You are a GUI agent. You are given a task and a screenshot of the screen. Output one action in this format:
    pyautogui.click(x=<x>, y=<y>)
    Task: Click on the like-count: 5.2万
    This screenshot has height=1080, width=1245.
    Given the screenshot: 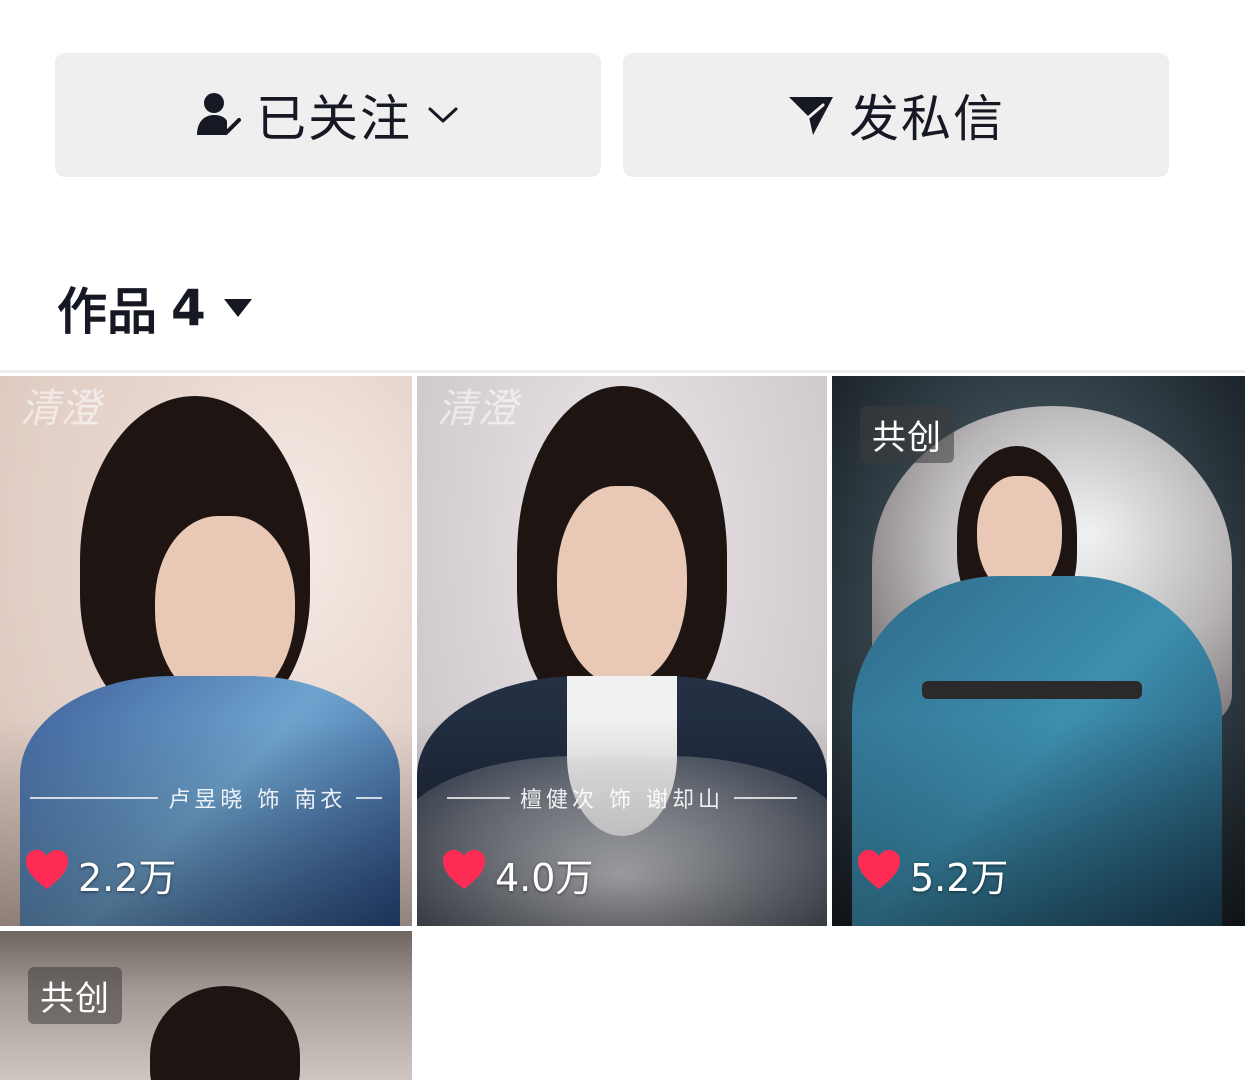 What is the action you would take?
    pyautogui.click(x=932, y=874)
    